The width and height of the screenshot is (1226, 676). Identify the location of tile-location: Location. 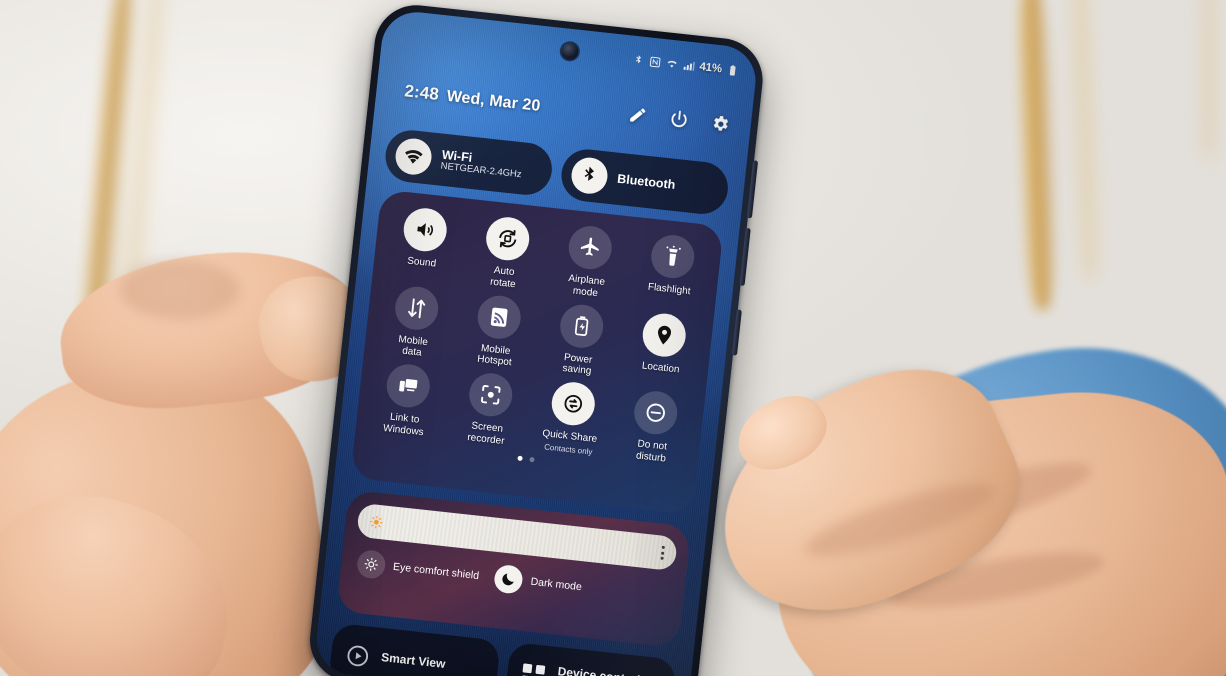
(662, 349).